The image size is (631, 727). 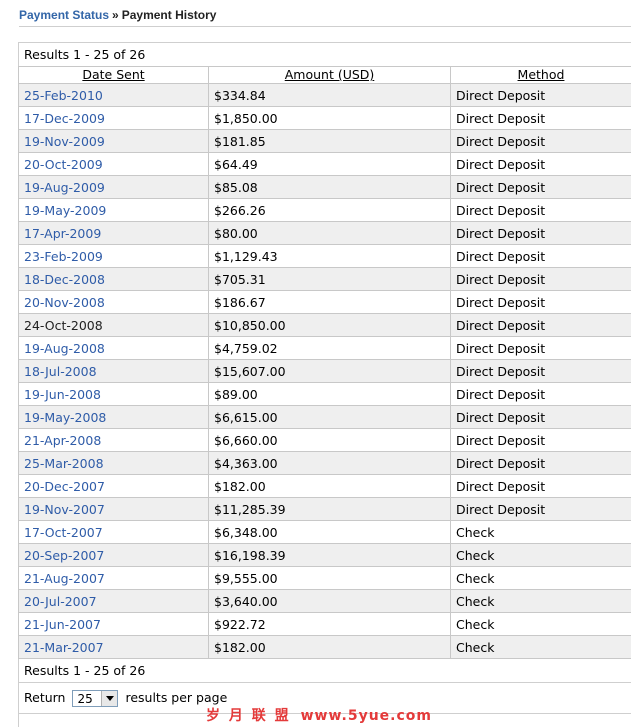 What do you see at coordinates (324, 555) in the screenshot?
I see `table-row: 20-Sep-2007 $16,198.39 Check` at bounding box center [324, 555].